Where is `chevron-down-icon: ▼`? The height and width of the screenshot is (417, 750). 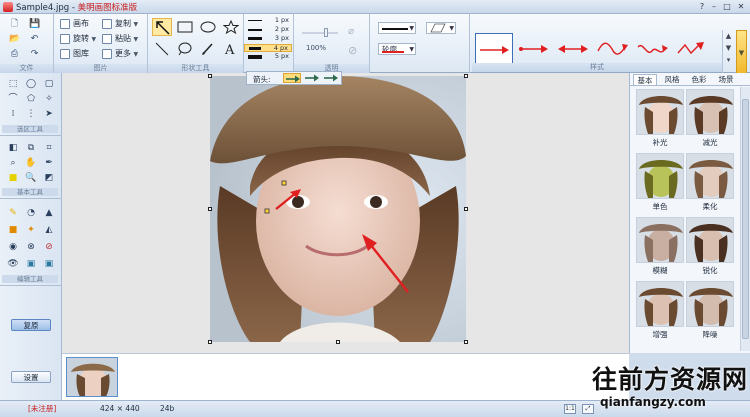 chevron-down-icon: ▼ is located at coordinates (728, 48).